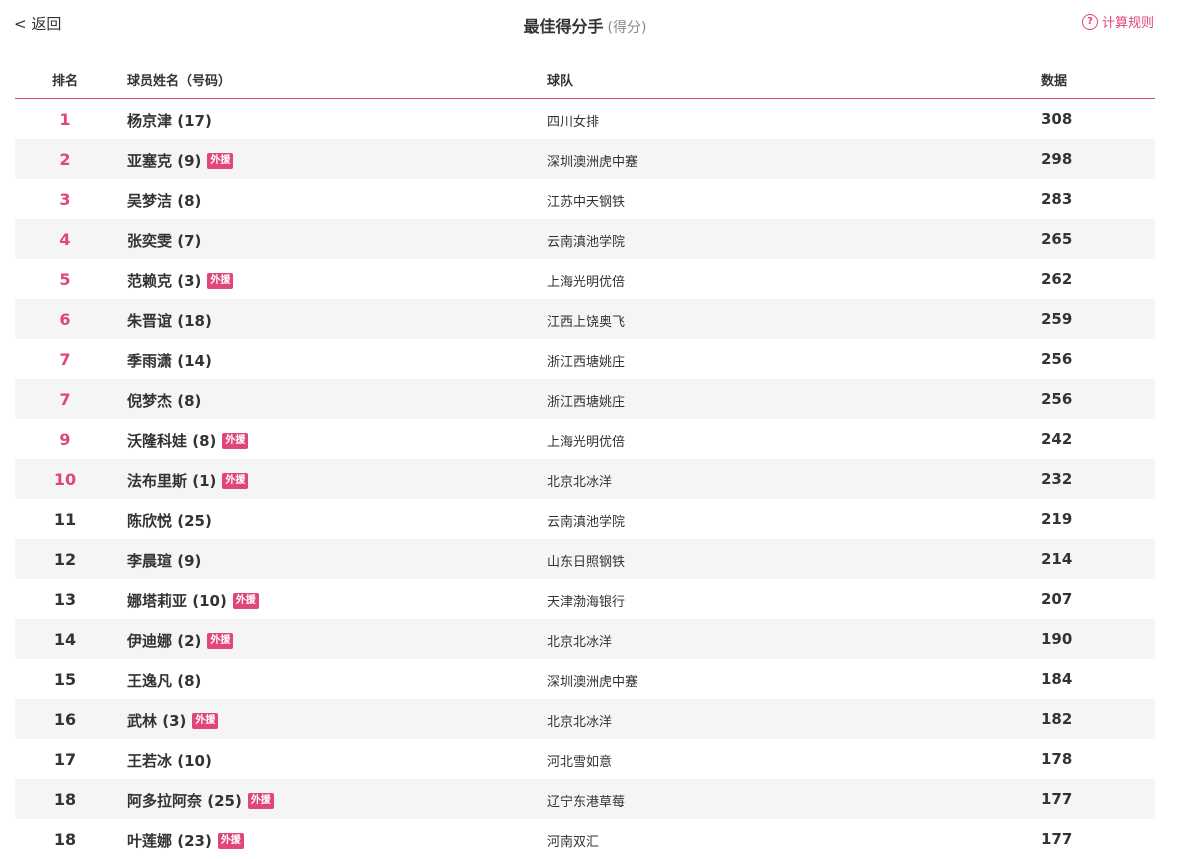 The image size is (1185, 859). I want to click on table-row: 4 张奕雯 (7) 云南滇池学院 265, so click(585, 239).